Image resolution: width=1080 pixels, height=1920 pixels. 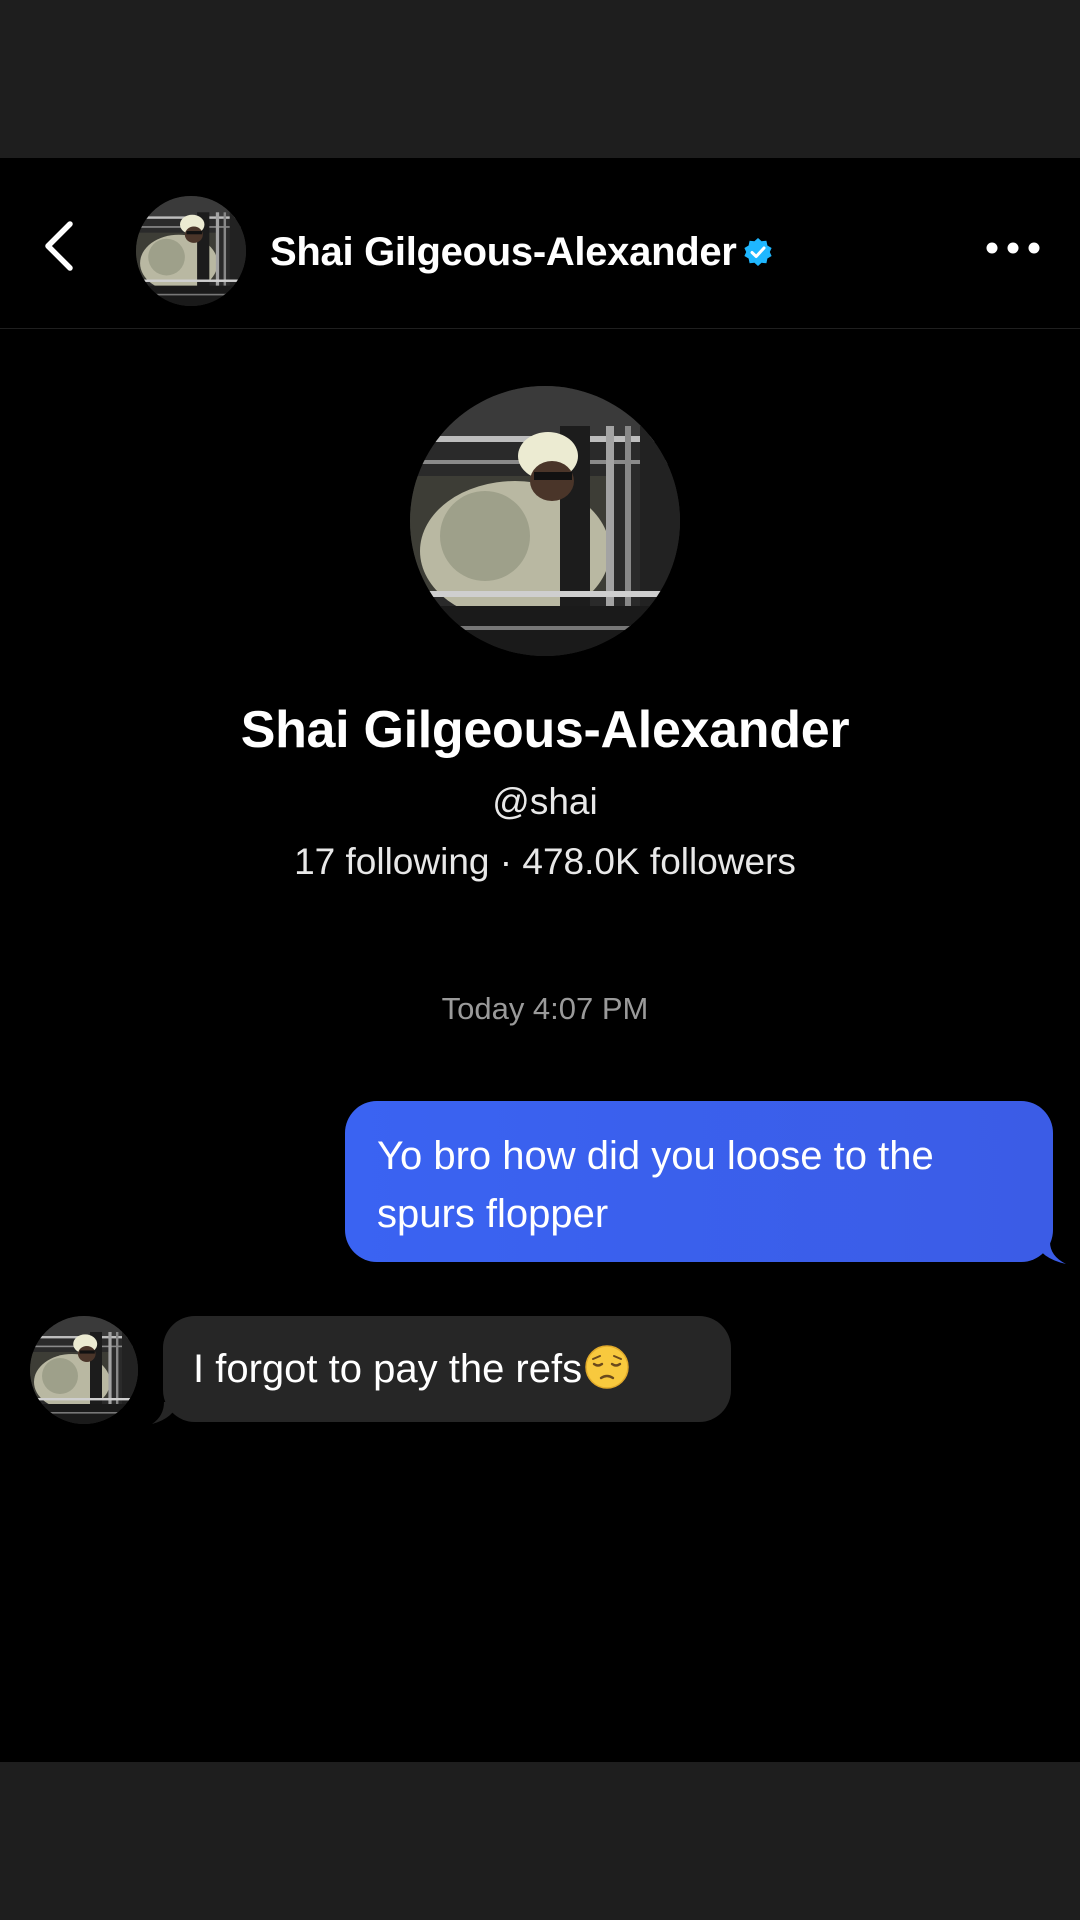 What do you see at coordinates (545, 801) in the screenshot?
I see `profile-handle: @shai` at bounding box center [545, 801].